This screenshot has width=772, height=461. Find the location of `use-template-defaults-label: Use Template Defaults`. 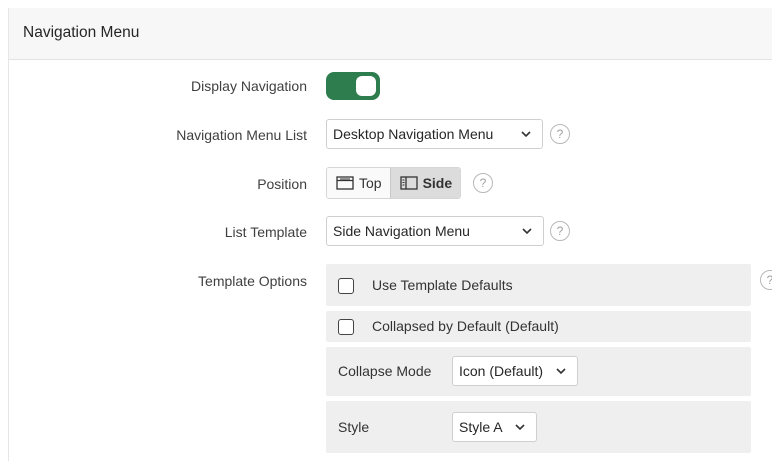

use-template-defaults-label: Use Template Defaults is located at coordinates (442, 285).